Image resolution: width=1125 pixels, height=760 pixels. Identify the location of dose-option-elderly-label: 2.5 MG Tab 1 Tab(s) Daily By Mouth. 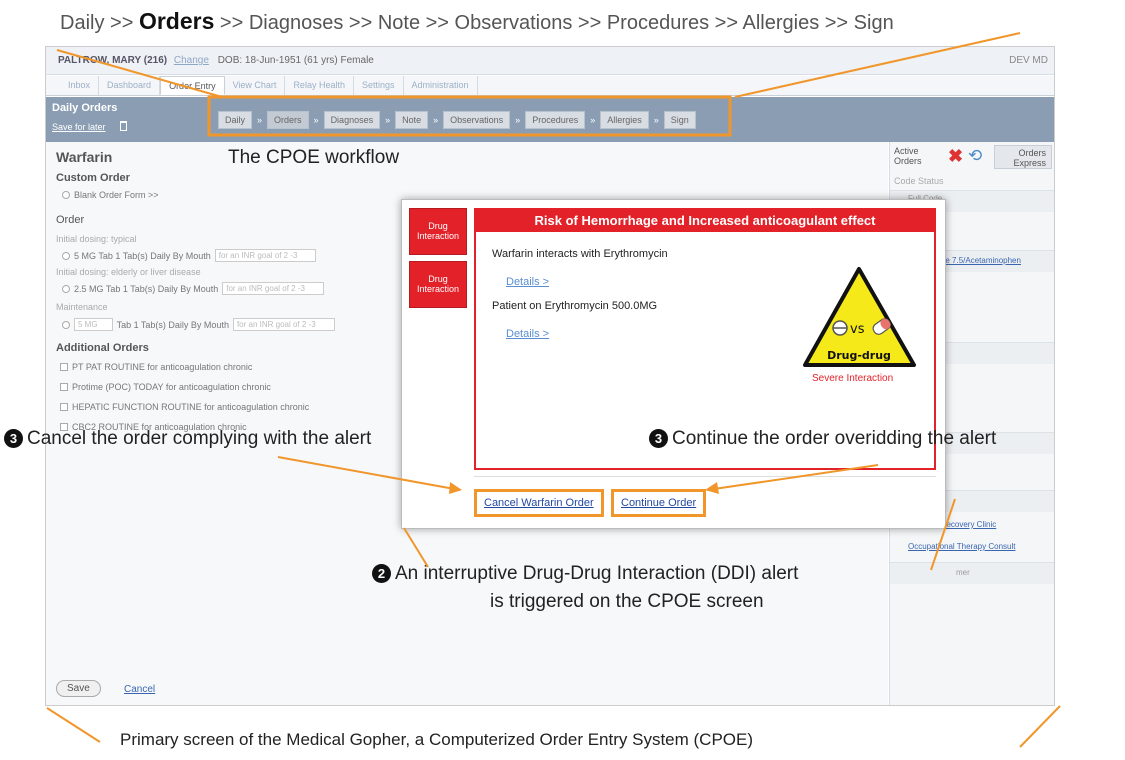
(146, 288).